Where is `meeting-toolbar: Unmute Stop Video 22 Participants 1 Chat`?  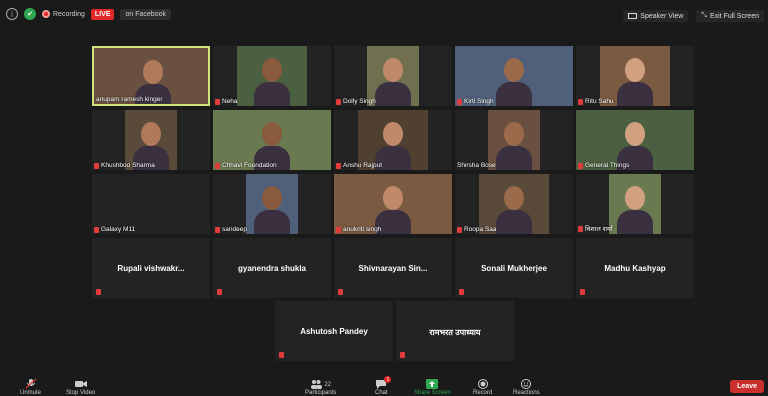 meeting-toolbar: Unmute Stop Video 22 Participants 1 Chat is located at coordinates (384, 385).